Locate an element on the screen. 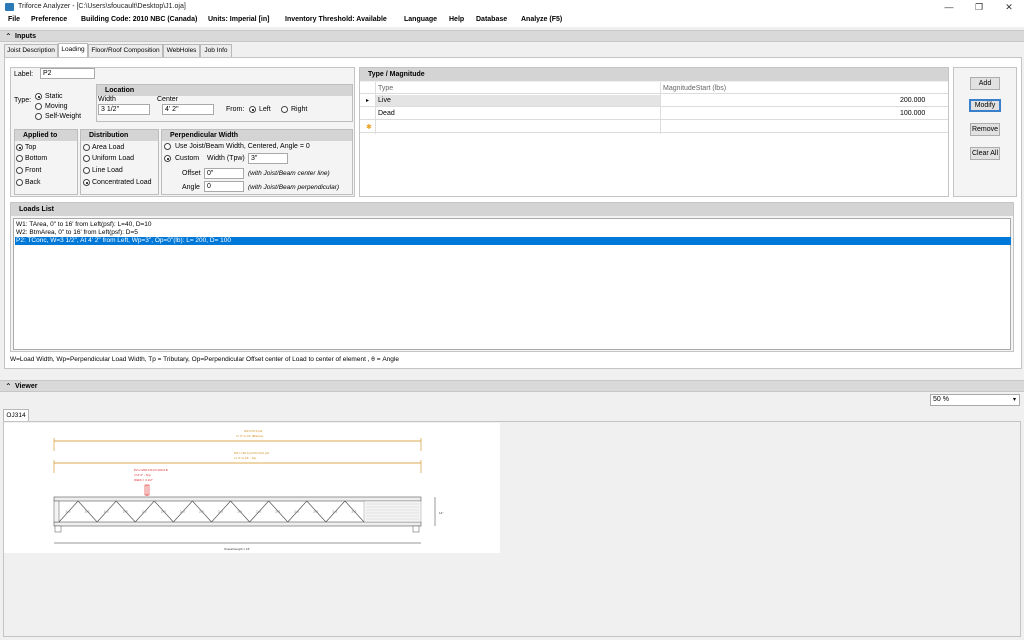  from-right-radio is located at coordinates (284, 109).